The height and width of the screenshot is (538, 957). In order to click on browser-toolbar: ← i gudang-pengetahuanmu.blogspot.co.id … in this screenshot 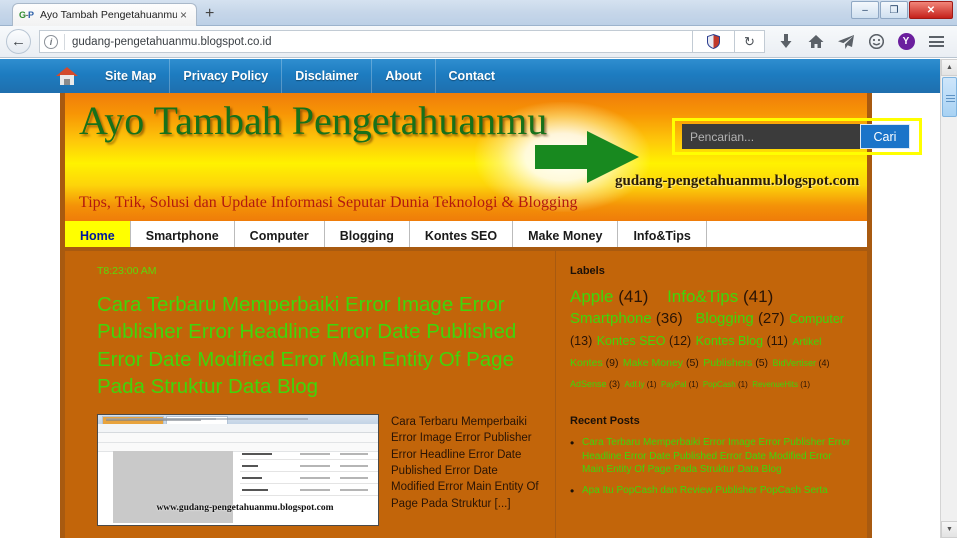, I will do `click(478, 42)`.